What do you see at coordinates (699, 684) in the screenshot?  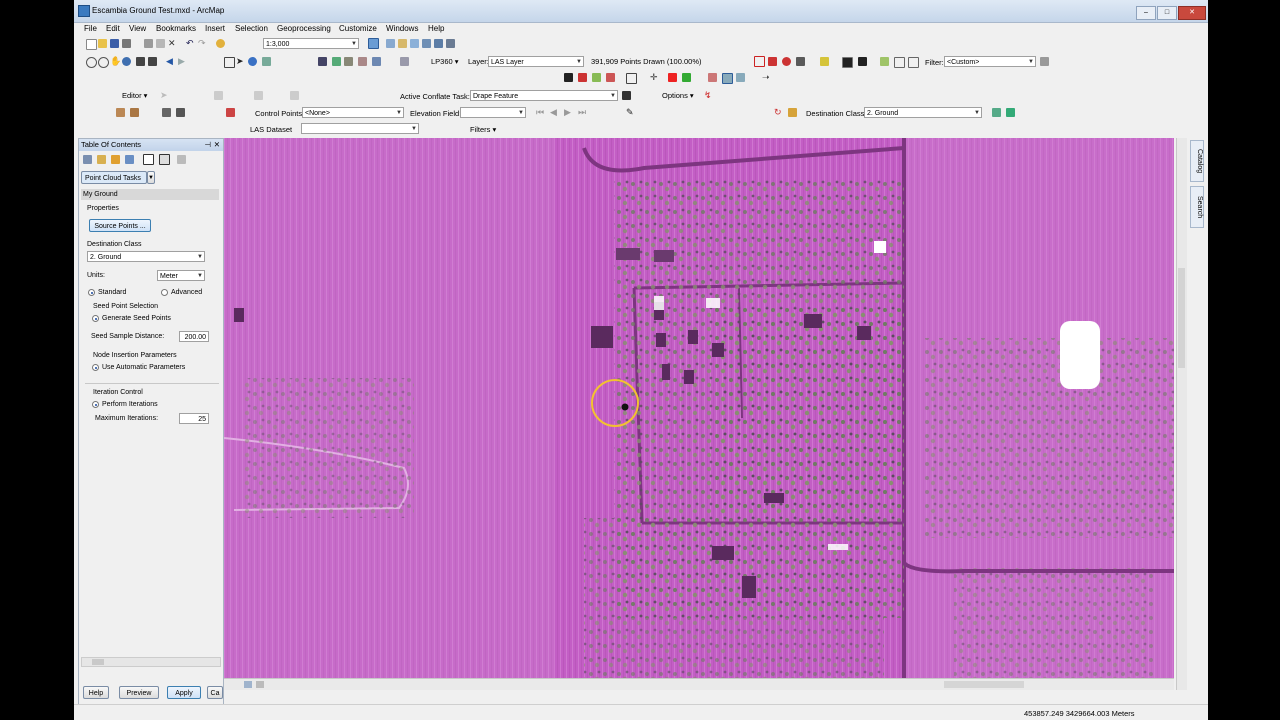 I see `map-hscrollbar` at bounding box center [699, 684].